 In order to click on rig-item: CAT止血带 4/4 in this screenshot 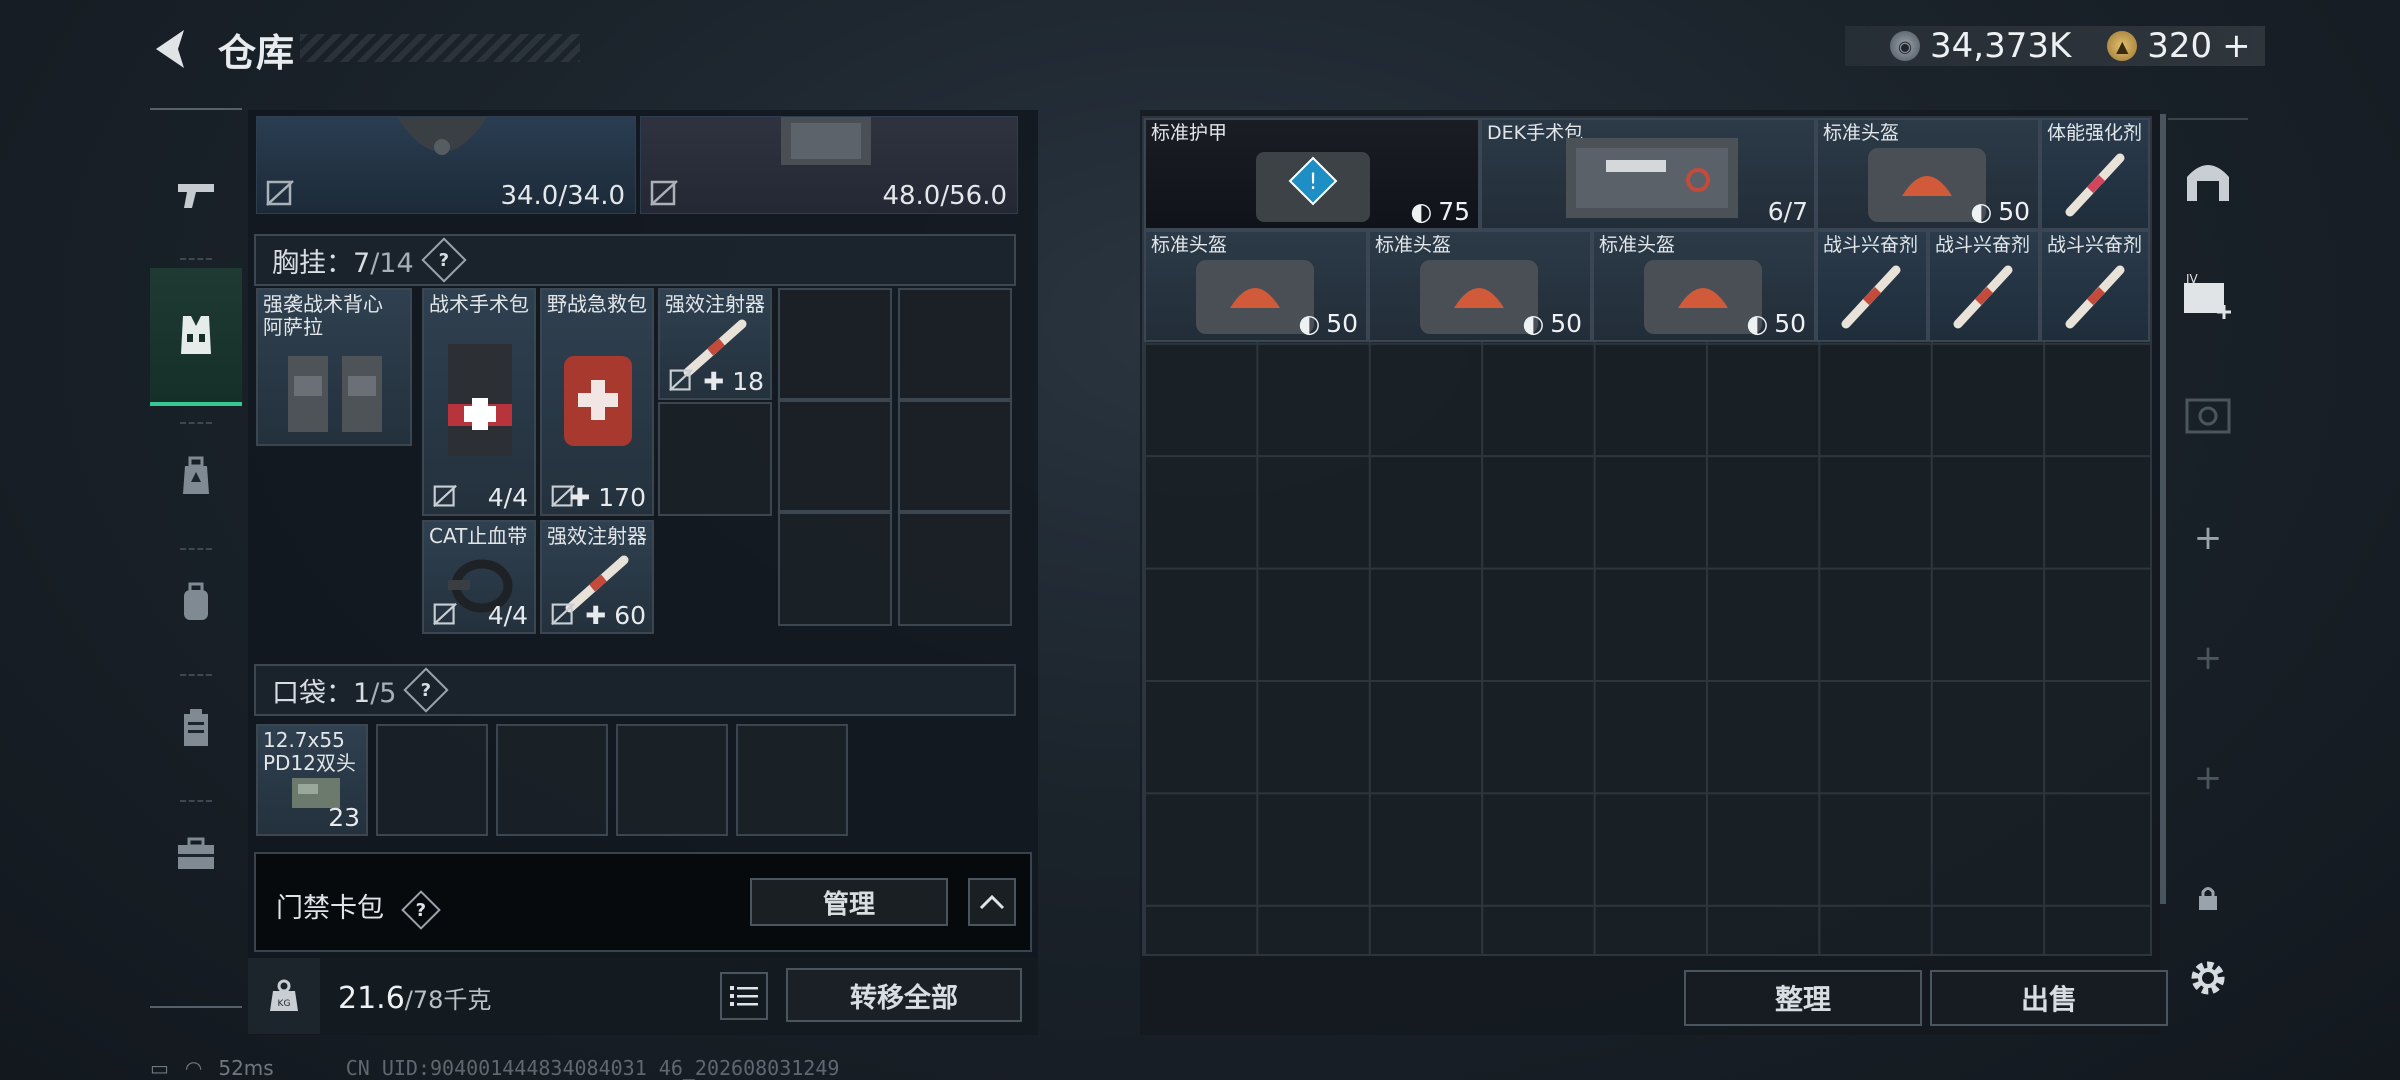, I will do `click(479, 577)`.